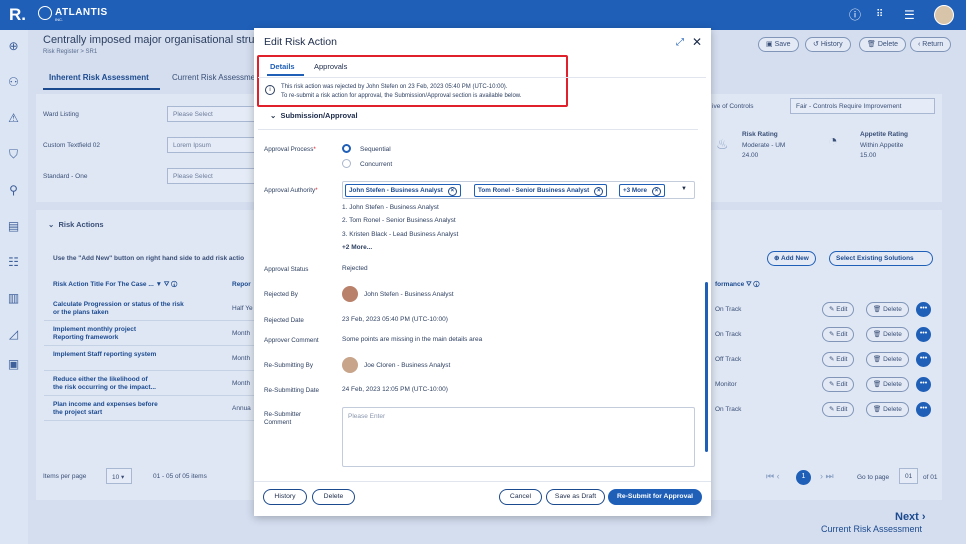  I want to click on add-icon: ⊕, so click(13, 46).